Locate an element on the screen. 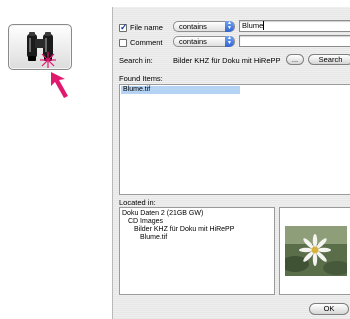  preview-pane is located at coordinates (314, 251).